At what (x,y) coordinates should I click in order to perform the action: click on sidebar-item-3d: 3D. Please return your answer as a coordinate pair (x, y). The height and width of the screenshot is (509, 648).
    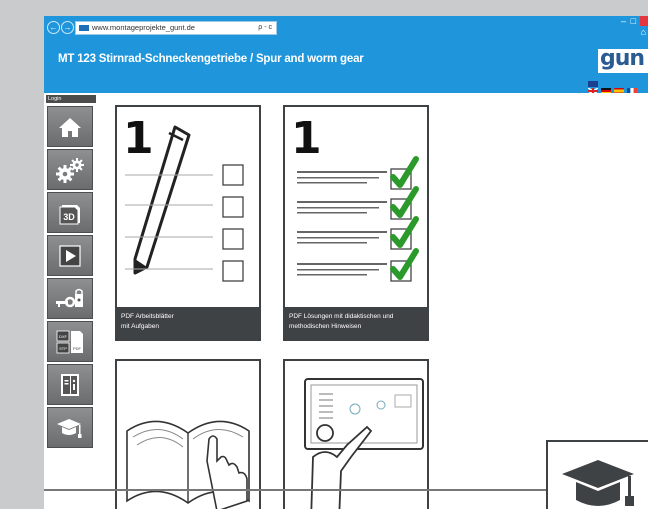
    Looking at the image, I should click on (70, 212).